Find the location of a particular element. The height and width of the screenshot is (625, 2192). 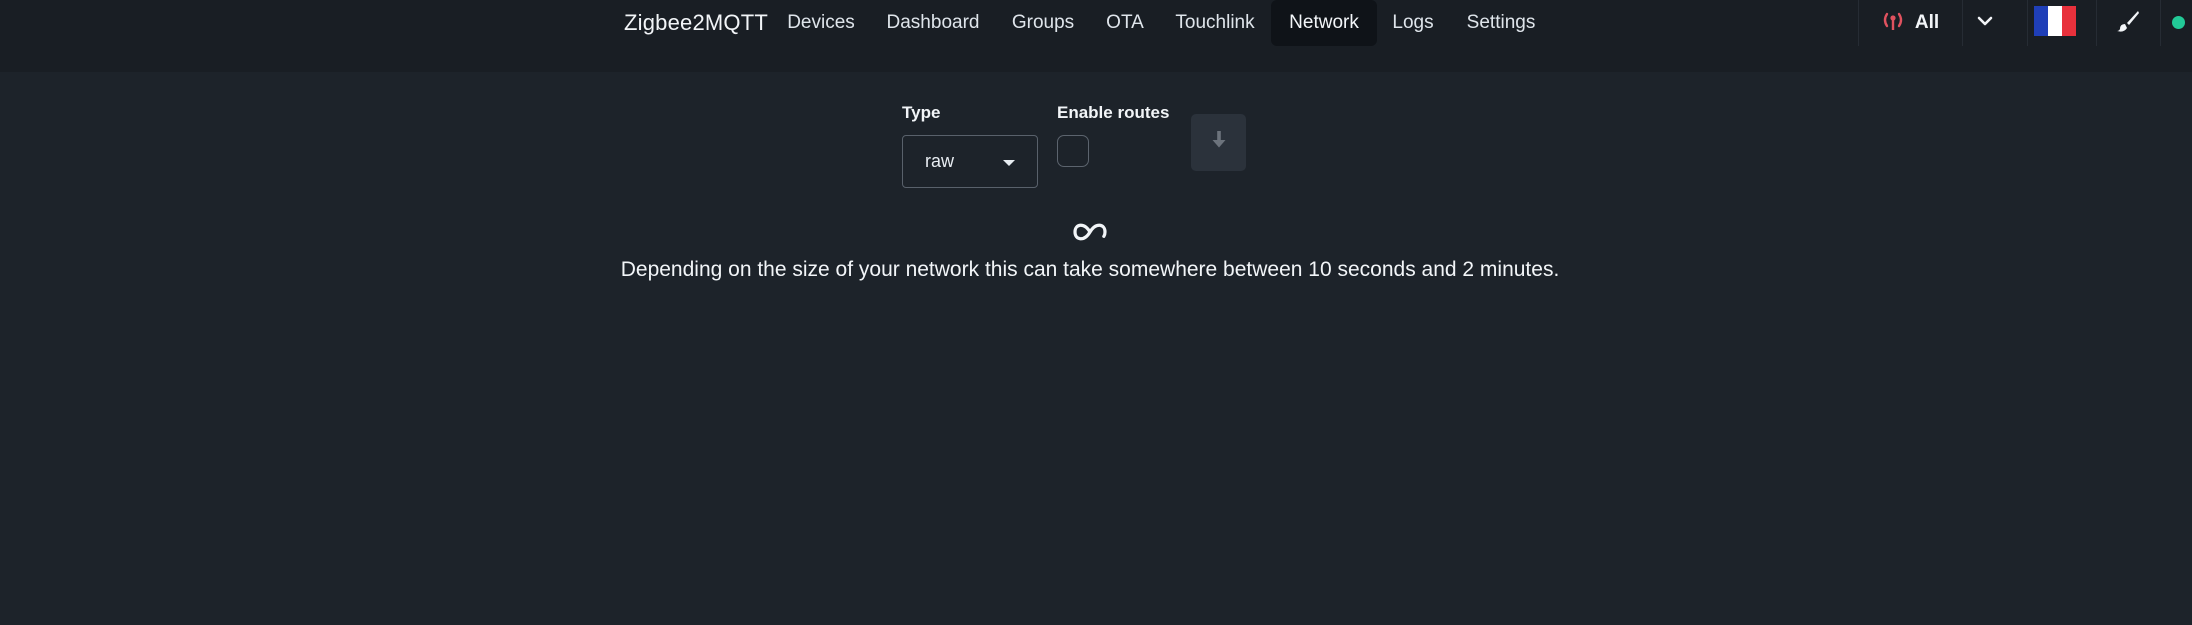

download-icon is located at coordinates (1219, 142).